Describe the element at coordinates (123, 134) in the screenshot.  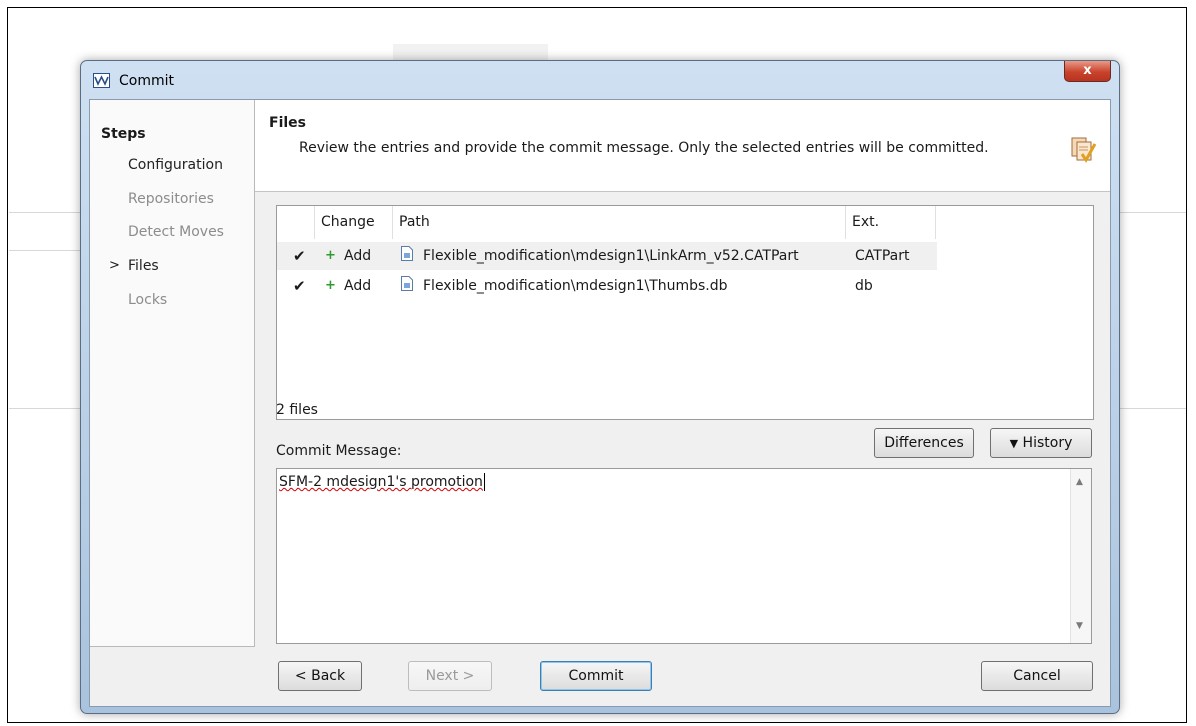
I see `steps-heading: Steps` at that location.